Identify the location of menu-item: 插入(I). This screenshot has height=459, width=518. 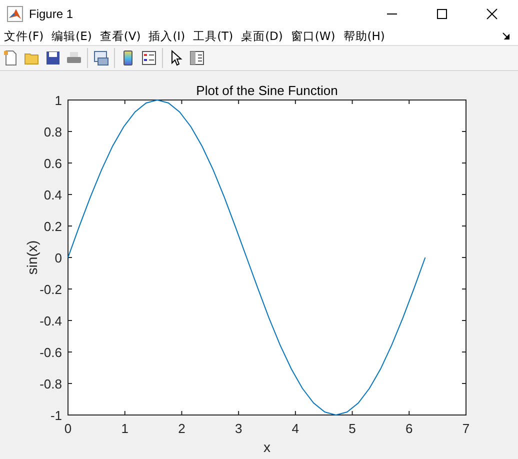
(167, 36).